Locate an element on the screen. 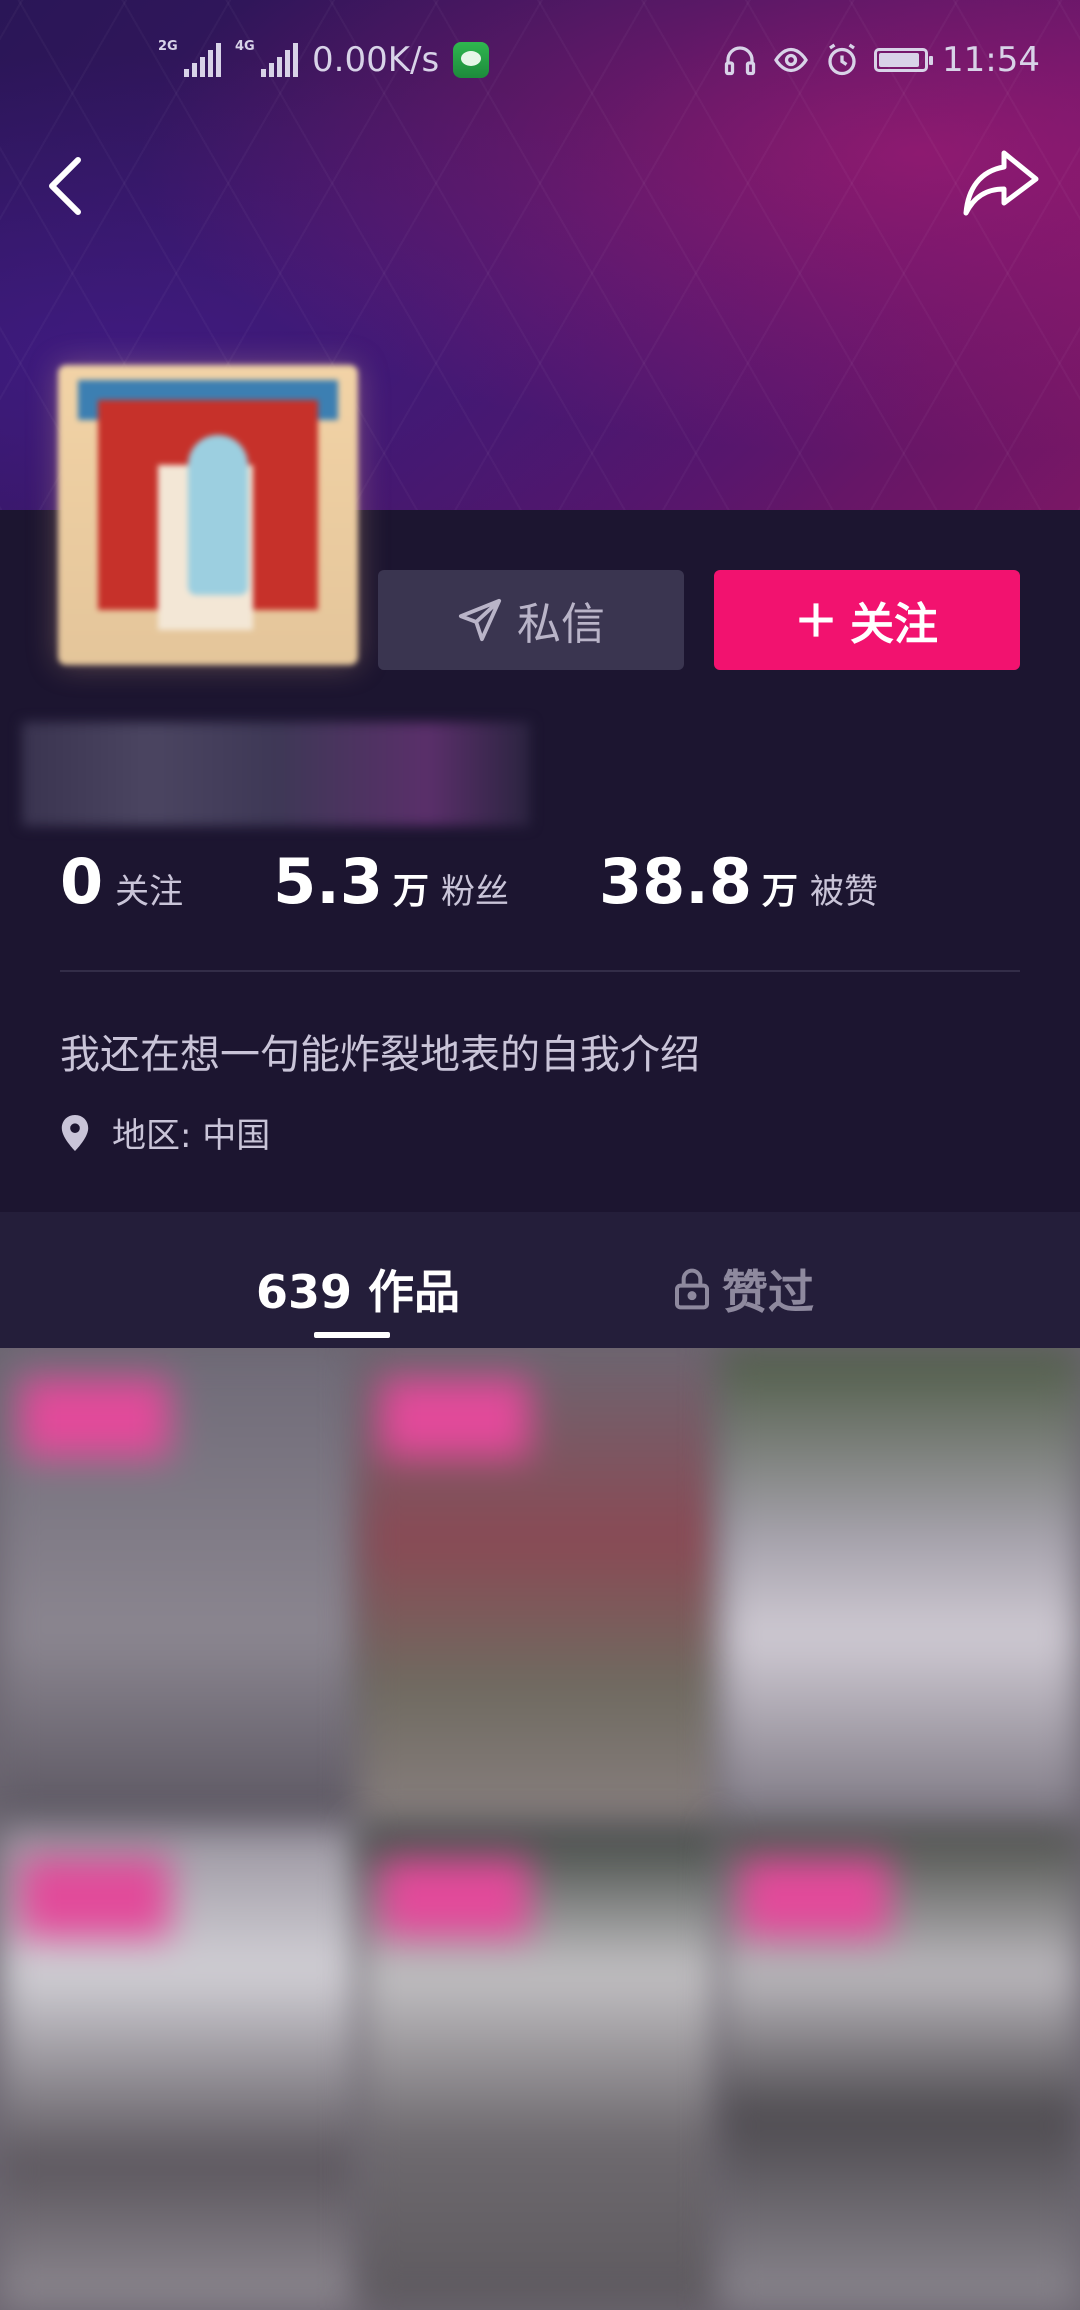 The width and height of the screenshot is (1080, 2310). fans-label: 粉丝 is located at coordinates (475, 888).